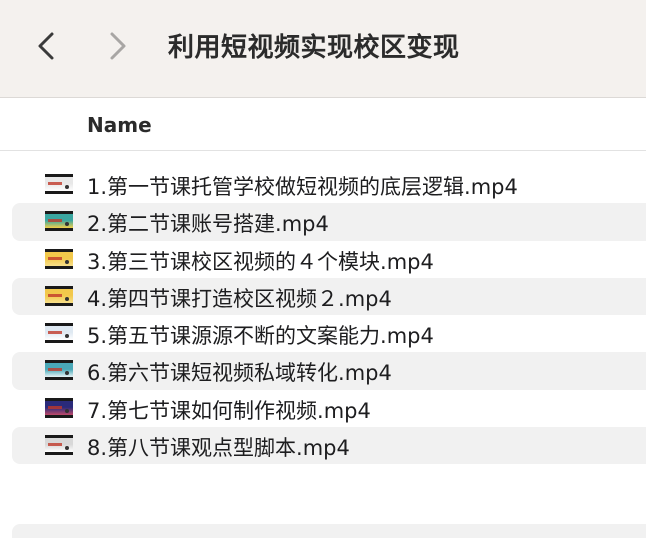  I want to click on back-button, so click(46, 46).